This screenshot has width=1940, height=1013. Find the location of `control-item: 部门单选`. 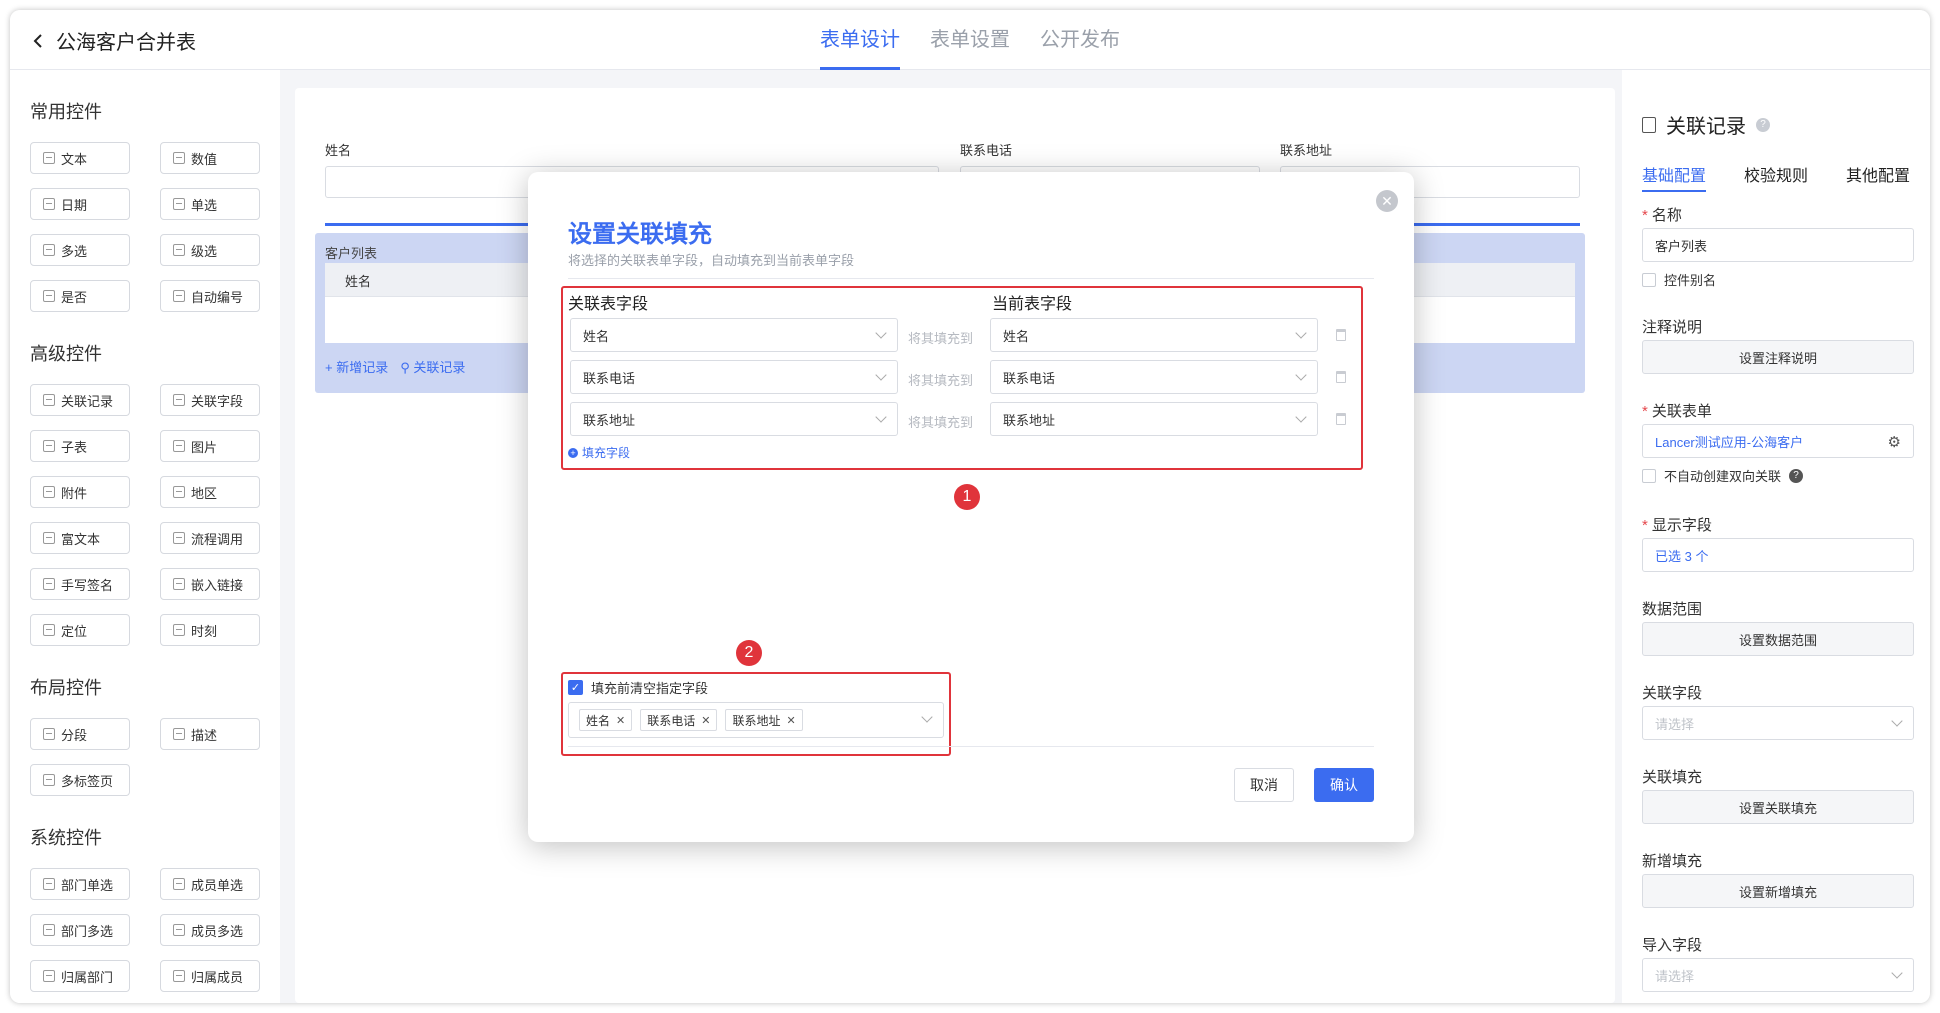

control-item: 部门单选 is located at coordinates (80, 884).